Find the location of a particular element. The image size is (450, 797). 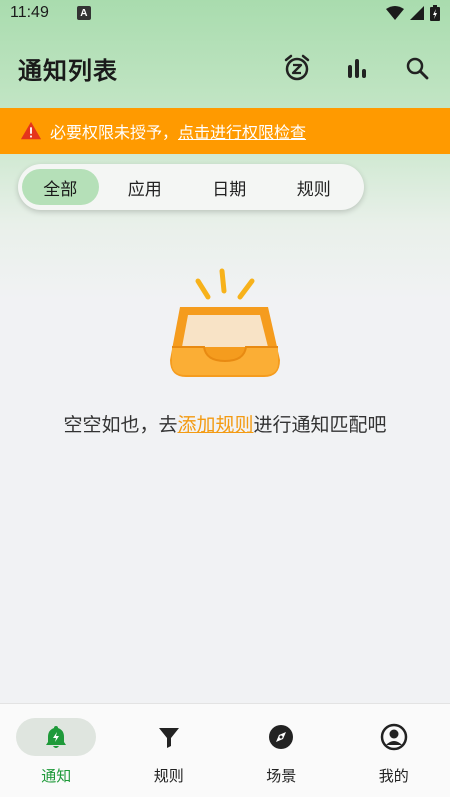

empty-state-suffix: 进行通知匹配吧 is located at coordinates (320, 425).